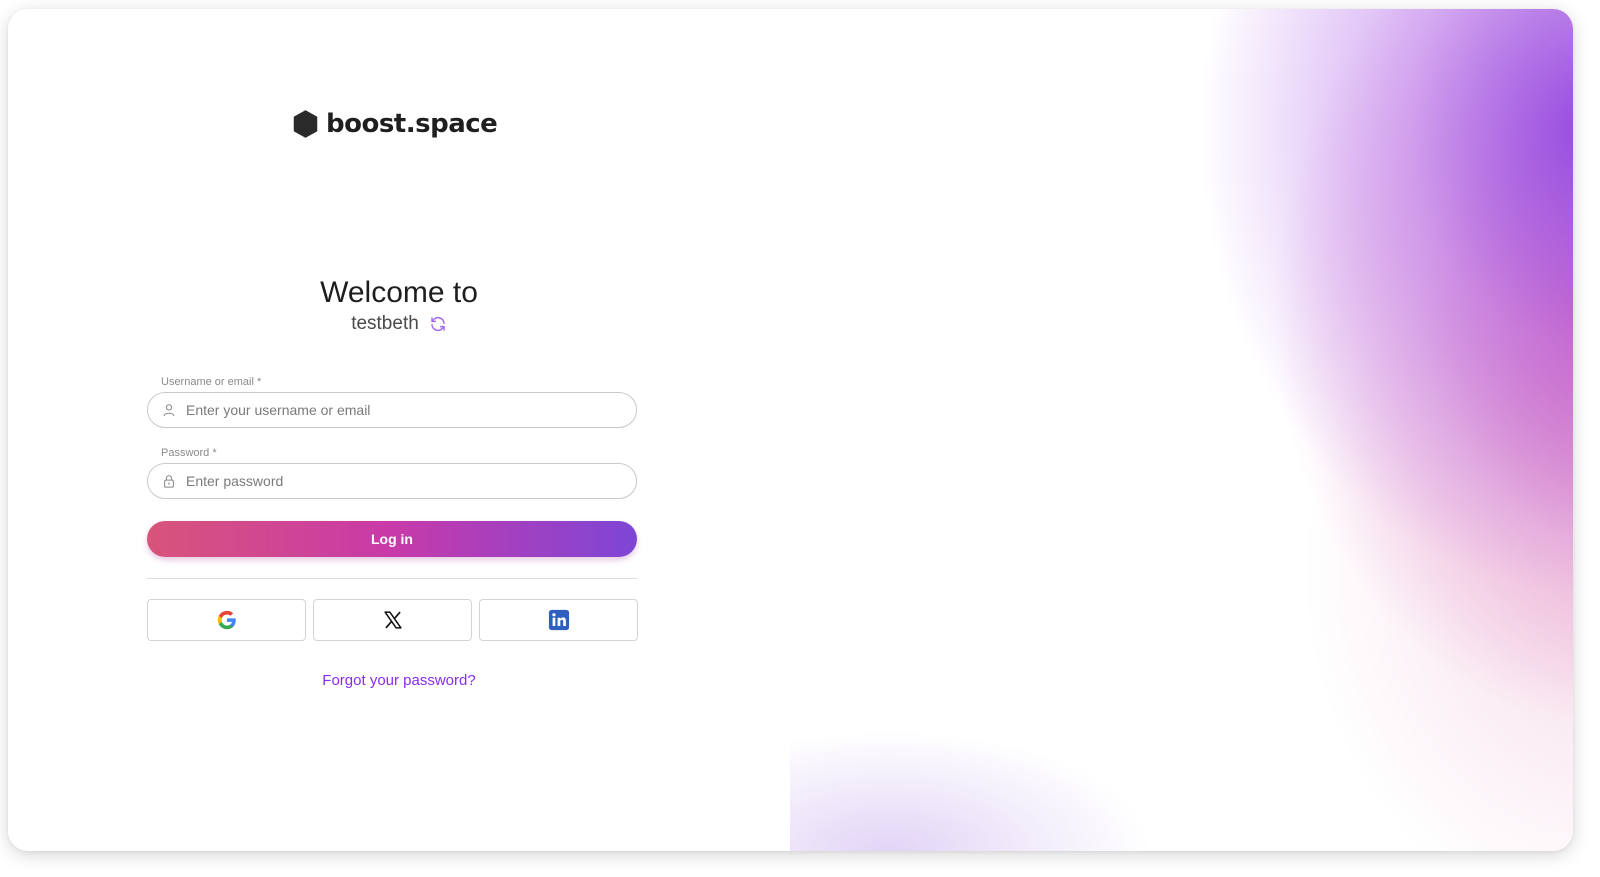 The height and width of the screenshot is (877, 1600). I want to click on x-login-button, so click(392, 620).